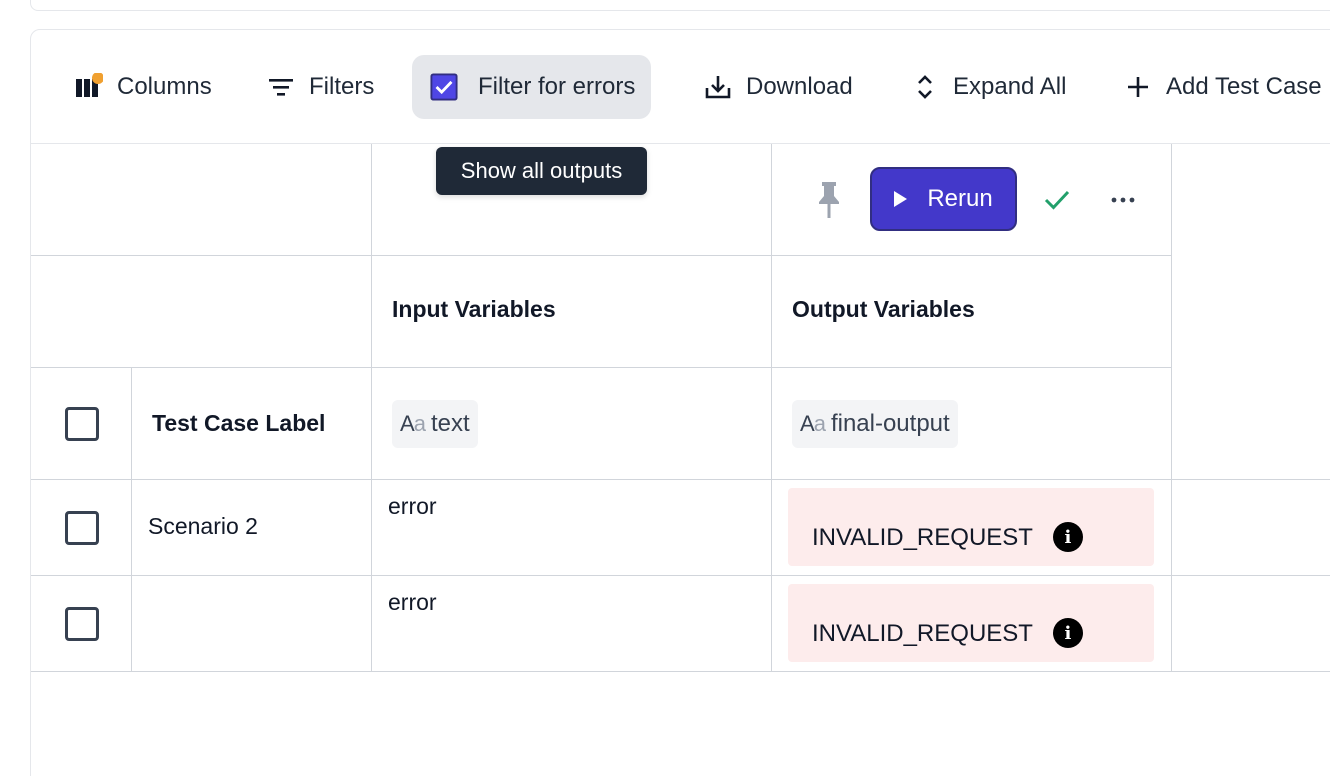 This screenshot has height=776, width=1330. I want to click on expand-all-button: Expand All, so click(988, 87).